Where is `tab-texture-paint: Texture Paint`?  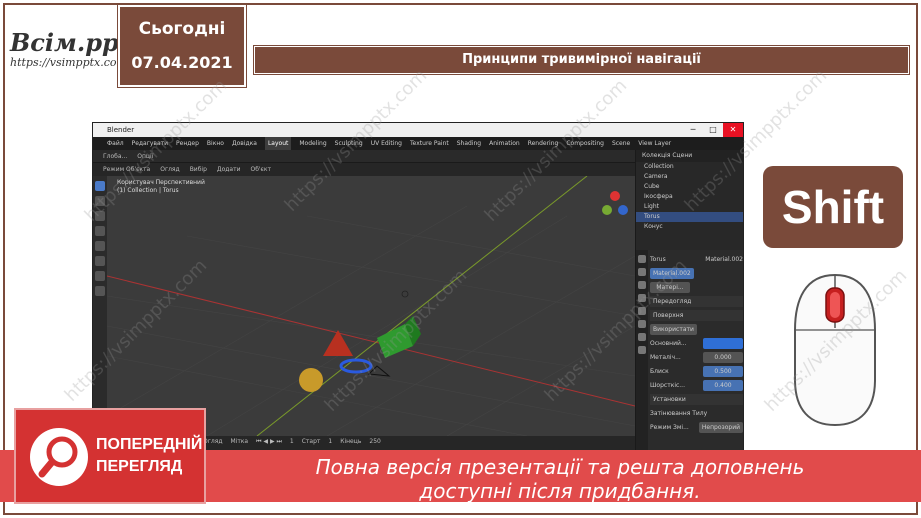
tab-texture-paint: Texture Paint is located at coordinates (429, 143).